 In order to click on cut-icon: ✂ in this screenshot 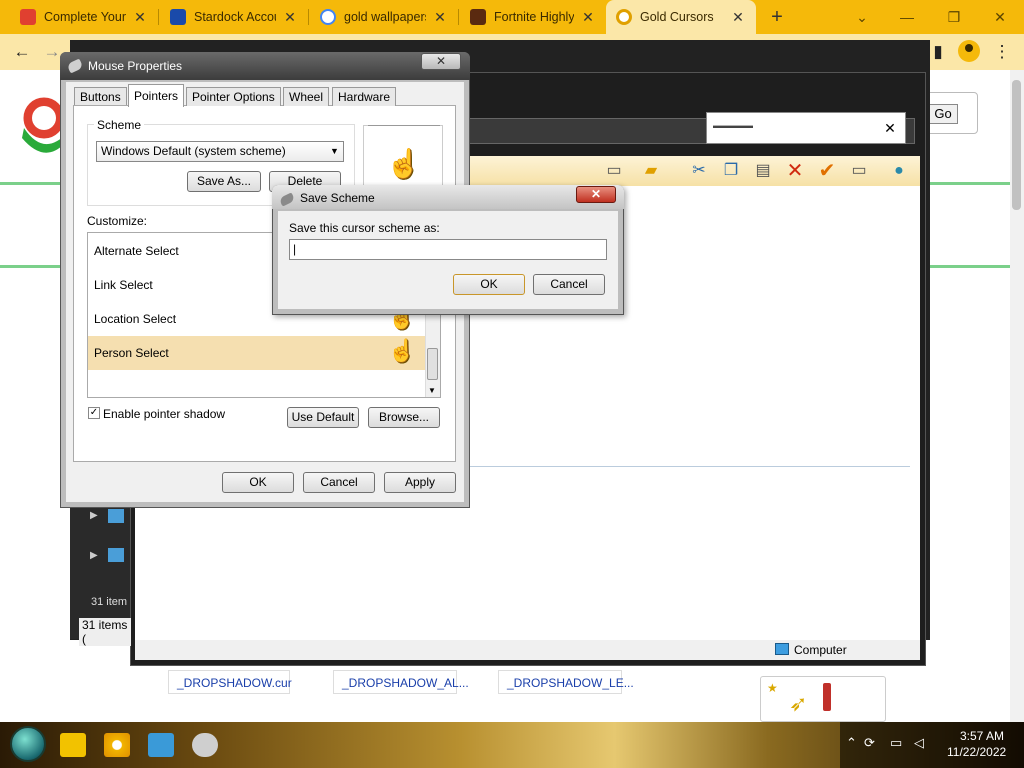, I will do `click(699, 171)`.